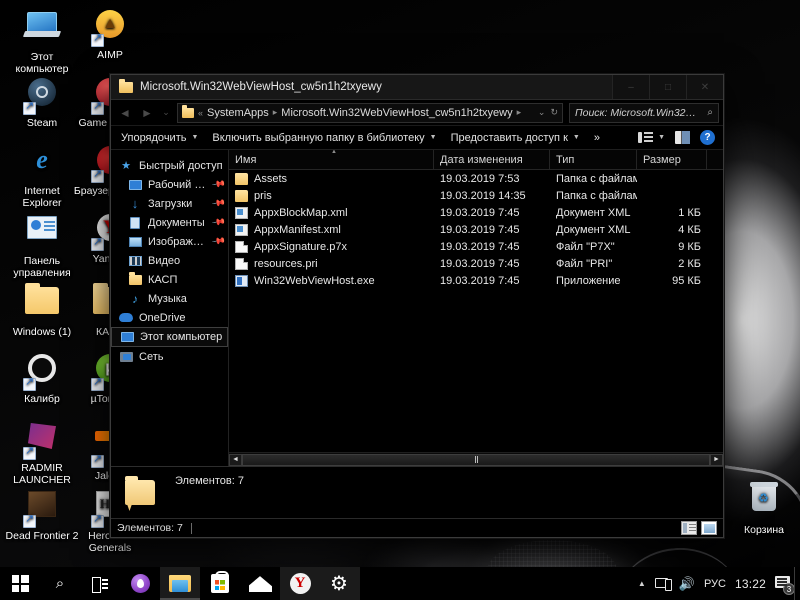 The width and height of the screenshot is (800, 600). Describe the element at coordinates (785, 585) in the screenshot. I see `action-center-icon: 3` at that location.